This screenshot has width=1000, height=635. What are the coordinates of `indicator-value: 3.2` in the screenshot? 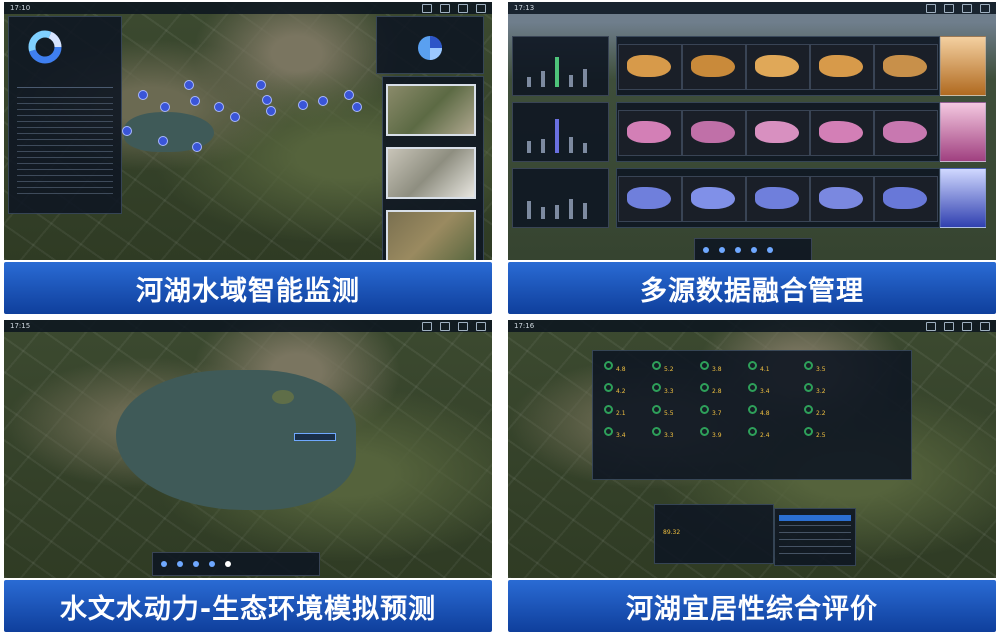 It's located at (821, 391).